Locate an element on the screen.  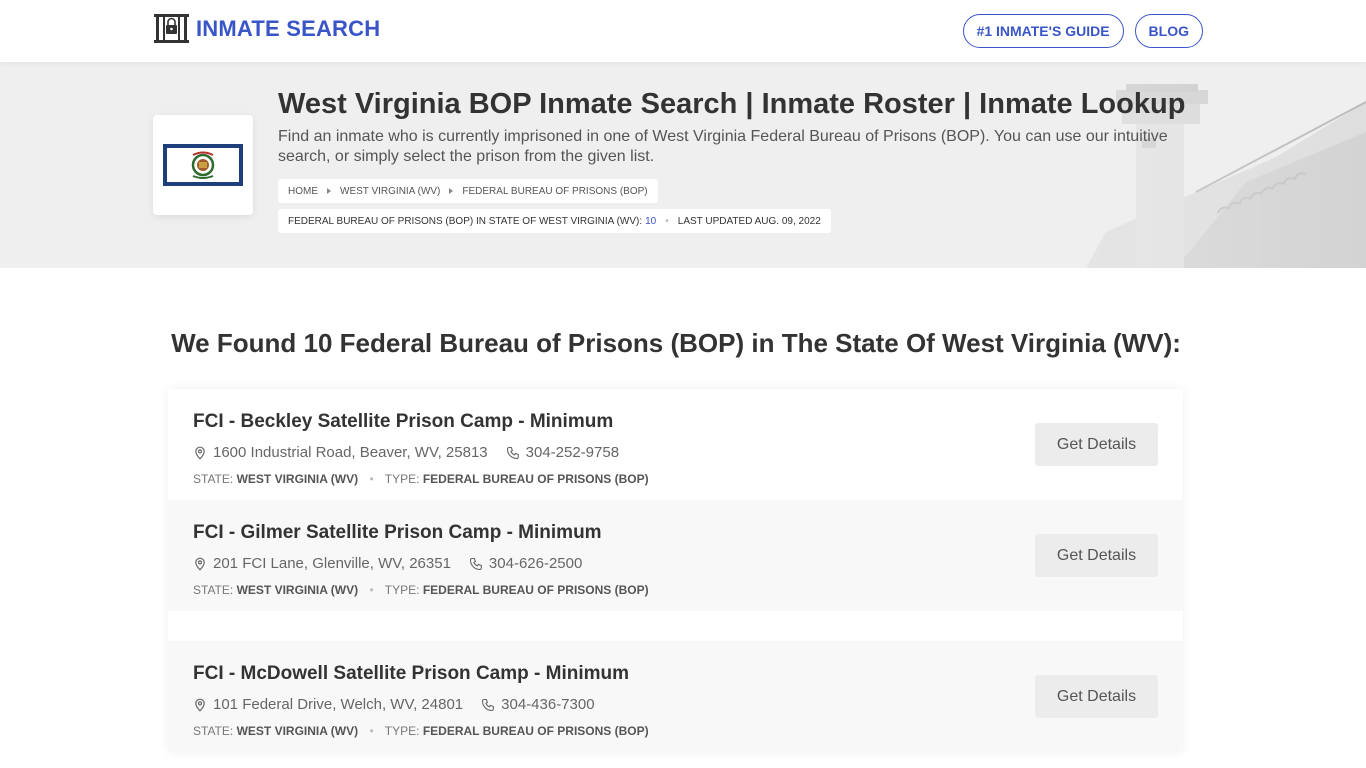
top-navbar: INMATE SEARCH #1 INMATE'S GUIDE BLOG is located at coordinates (683, 31).